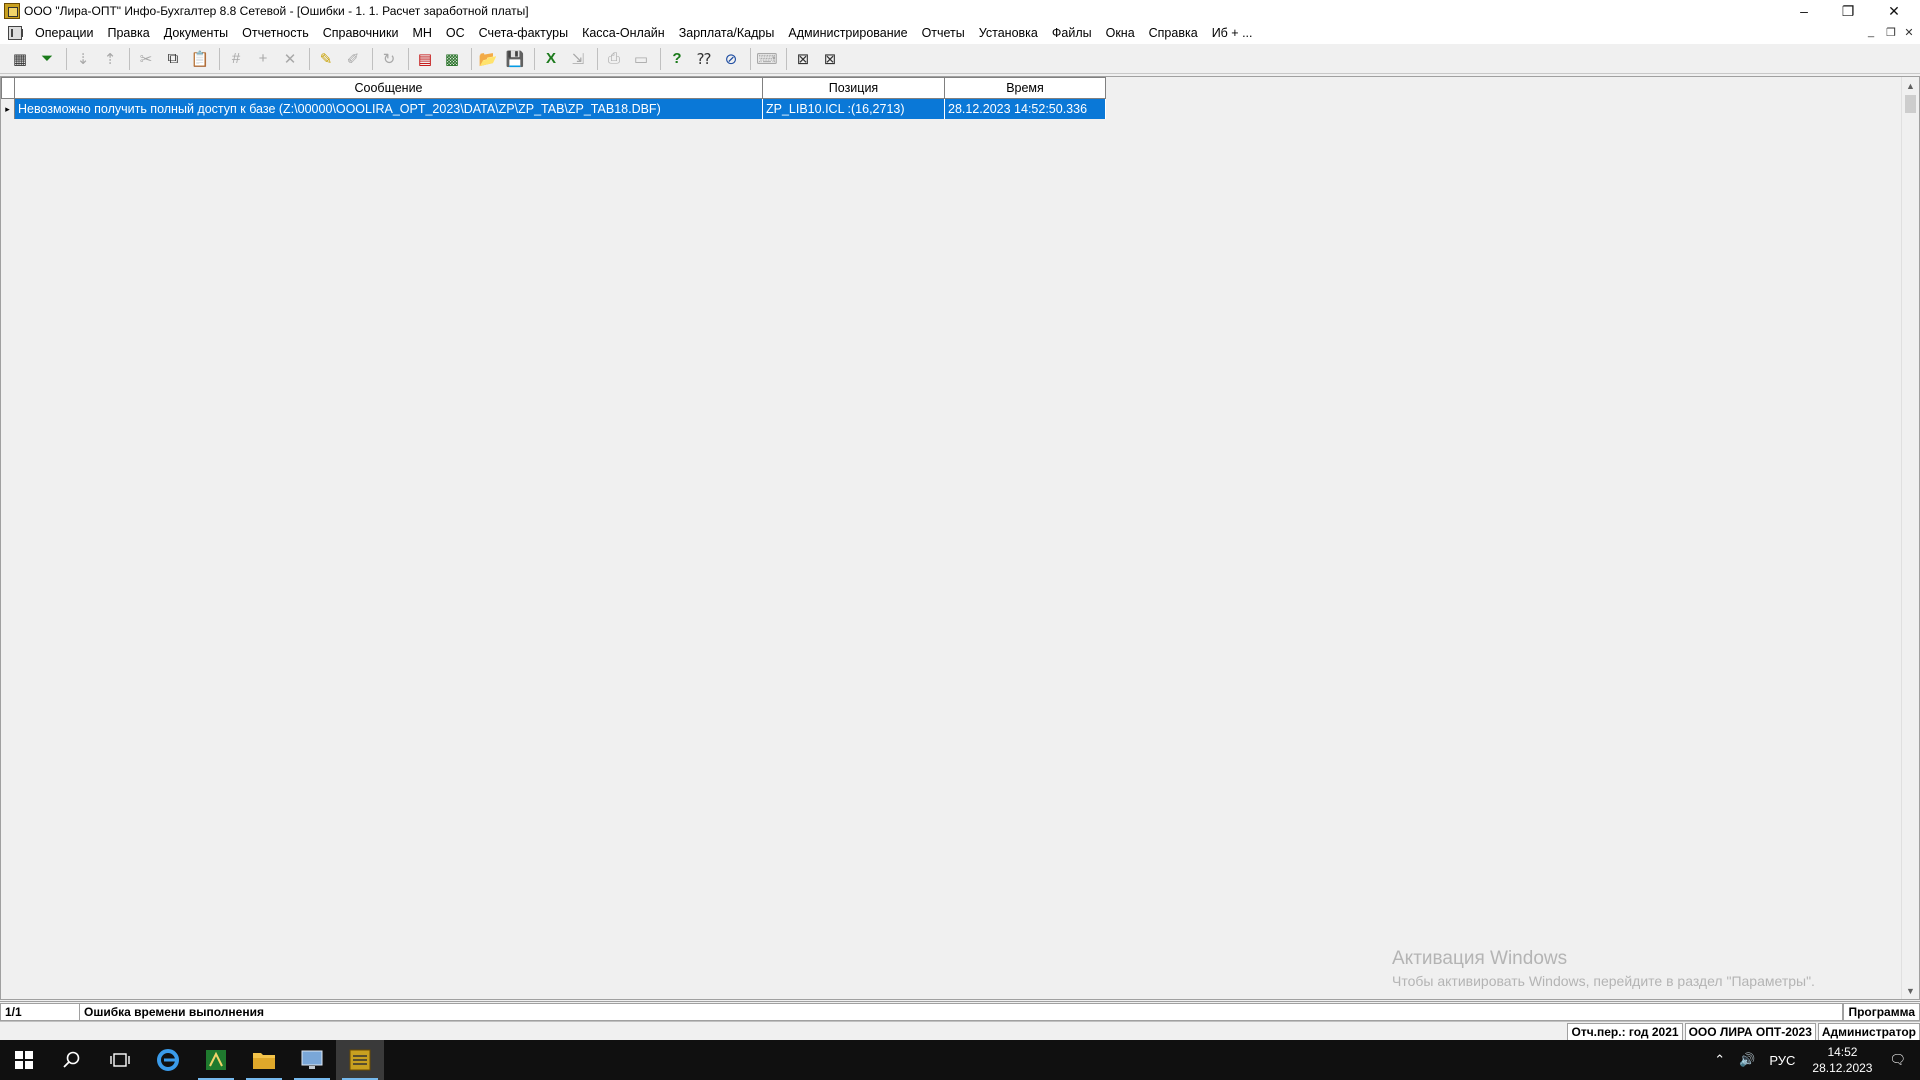  Describe the element at coordinates (1025, 88) in the screenshot. I see `column-header-time: Время` at that location.